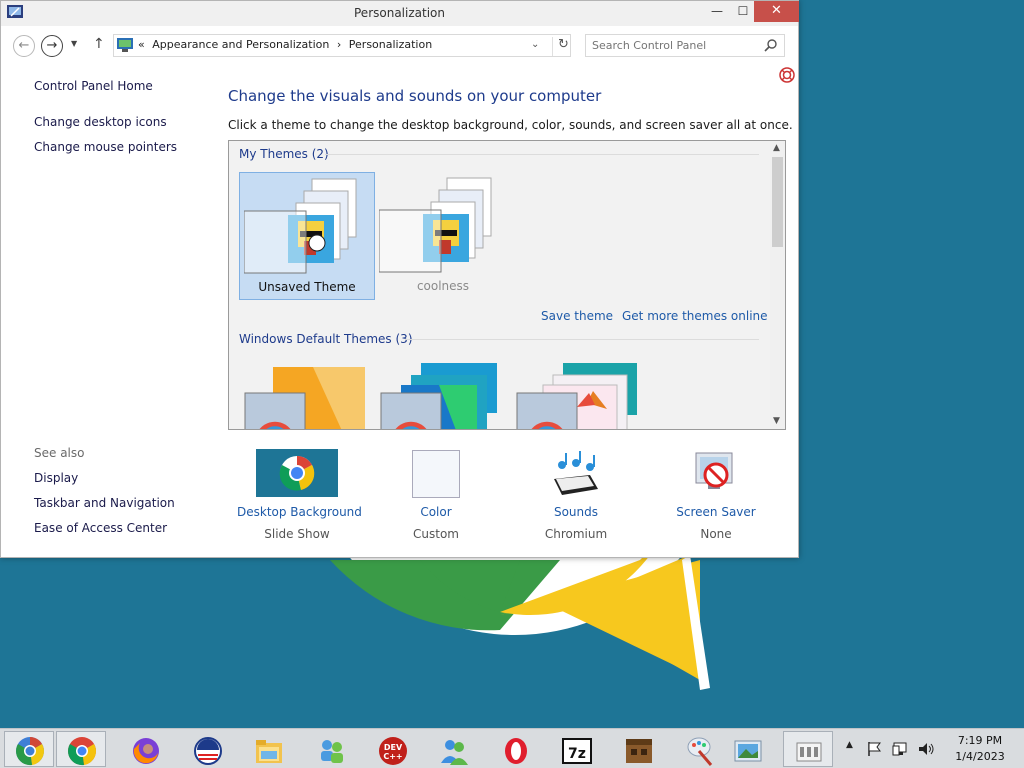 The height and width of the screenshot is (768, 1024). What do you see at coordinates (717, 11) in the screenshot?
I see `minimize-button: —` at bounding box center [717, 11].